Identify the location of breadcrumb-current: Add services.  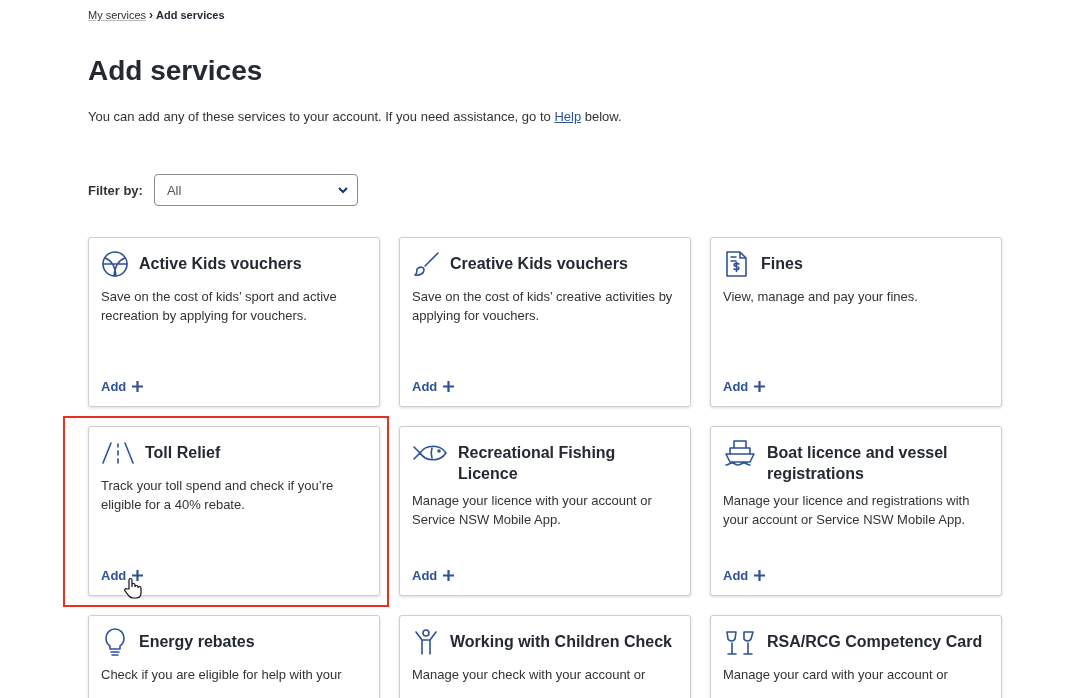
(190, 15).